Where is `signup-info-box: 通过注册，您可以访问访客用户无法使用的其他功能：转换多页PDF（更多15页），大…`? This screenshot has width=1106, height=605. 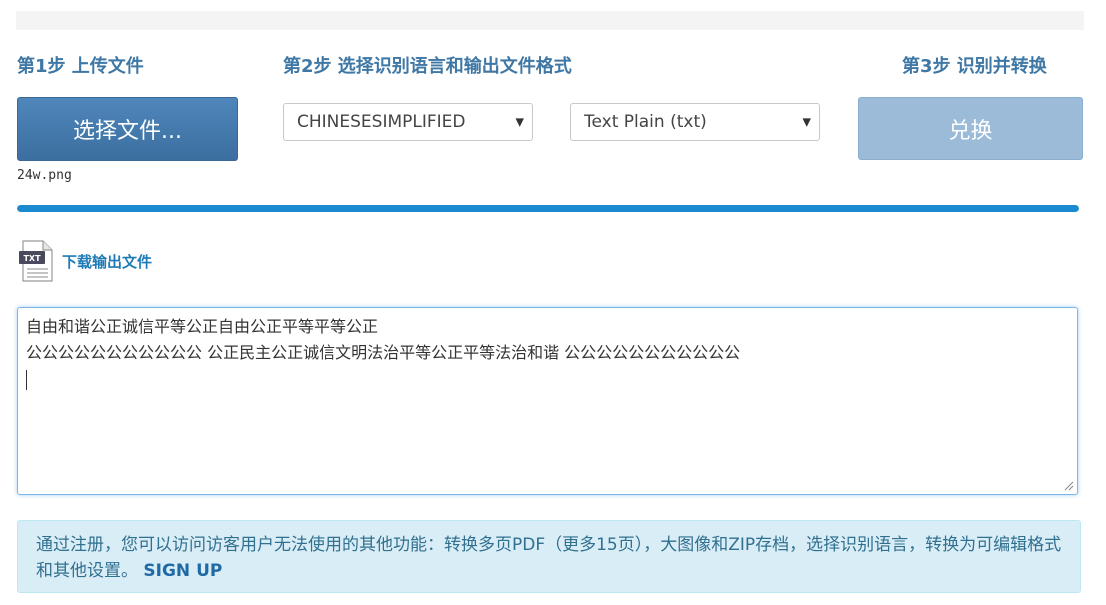 signup-info-box: 通过注册，您可以访问访客用户无法使用的其他功能：转换多页PDF（更多15页），大… is located at coordinates (549, 556).